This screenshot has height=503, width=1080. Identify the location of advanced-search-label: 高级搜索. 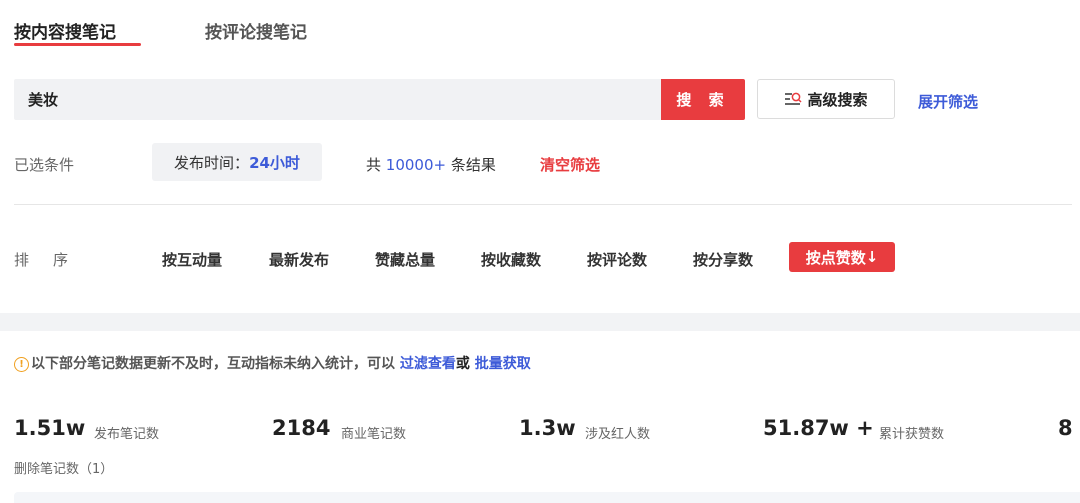
(837, 99).